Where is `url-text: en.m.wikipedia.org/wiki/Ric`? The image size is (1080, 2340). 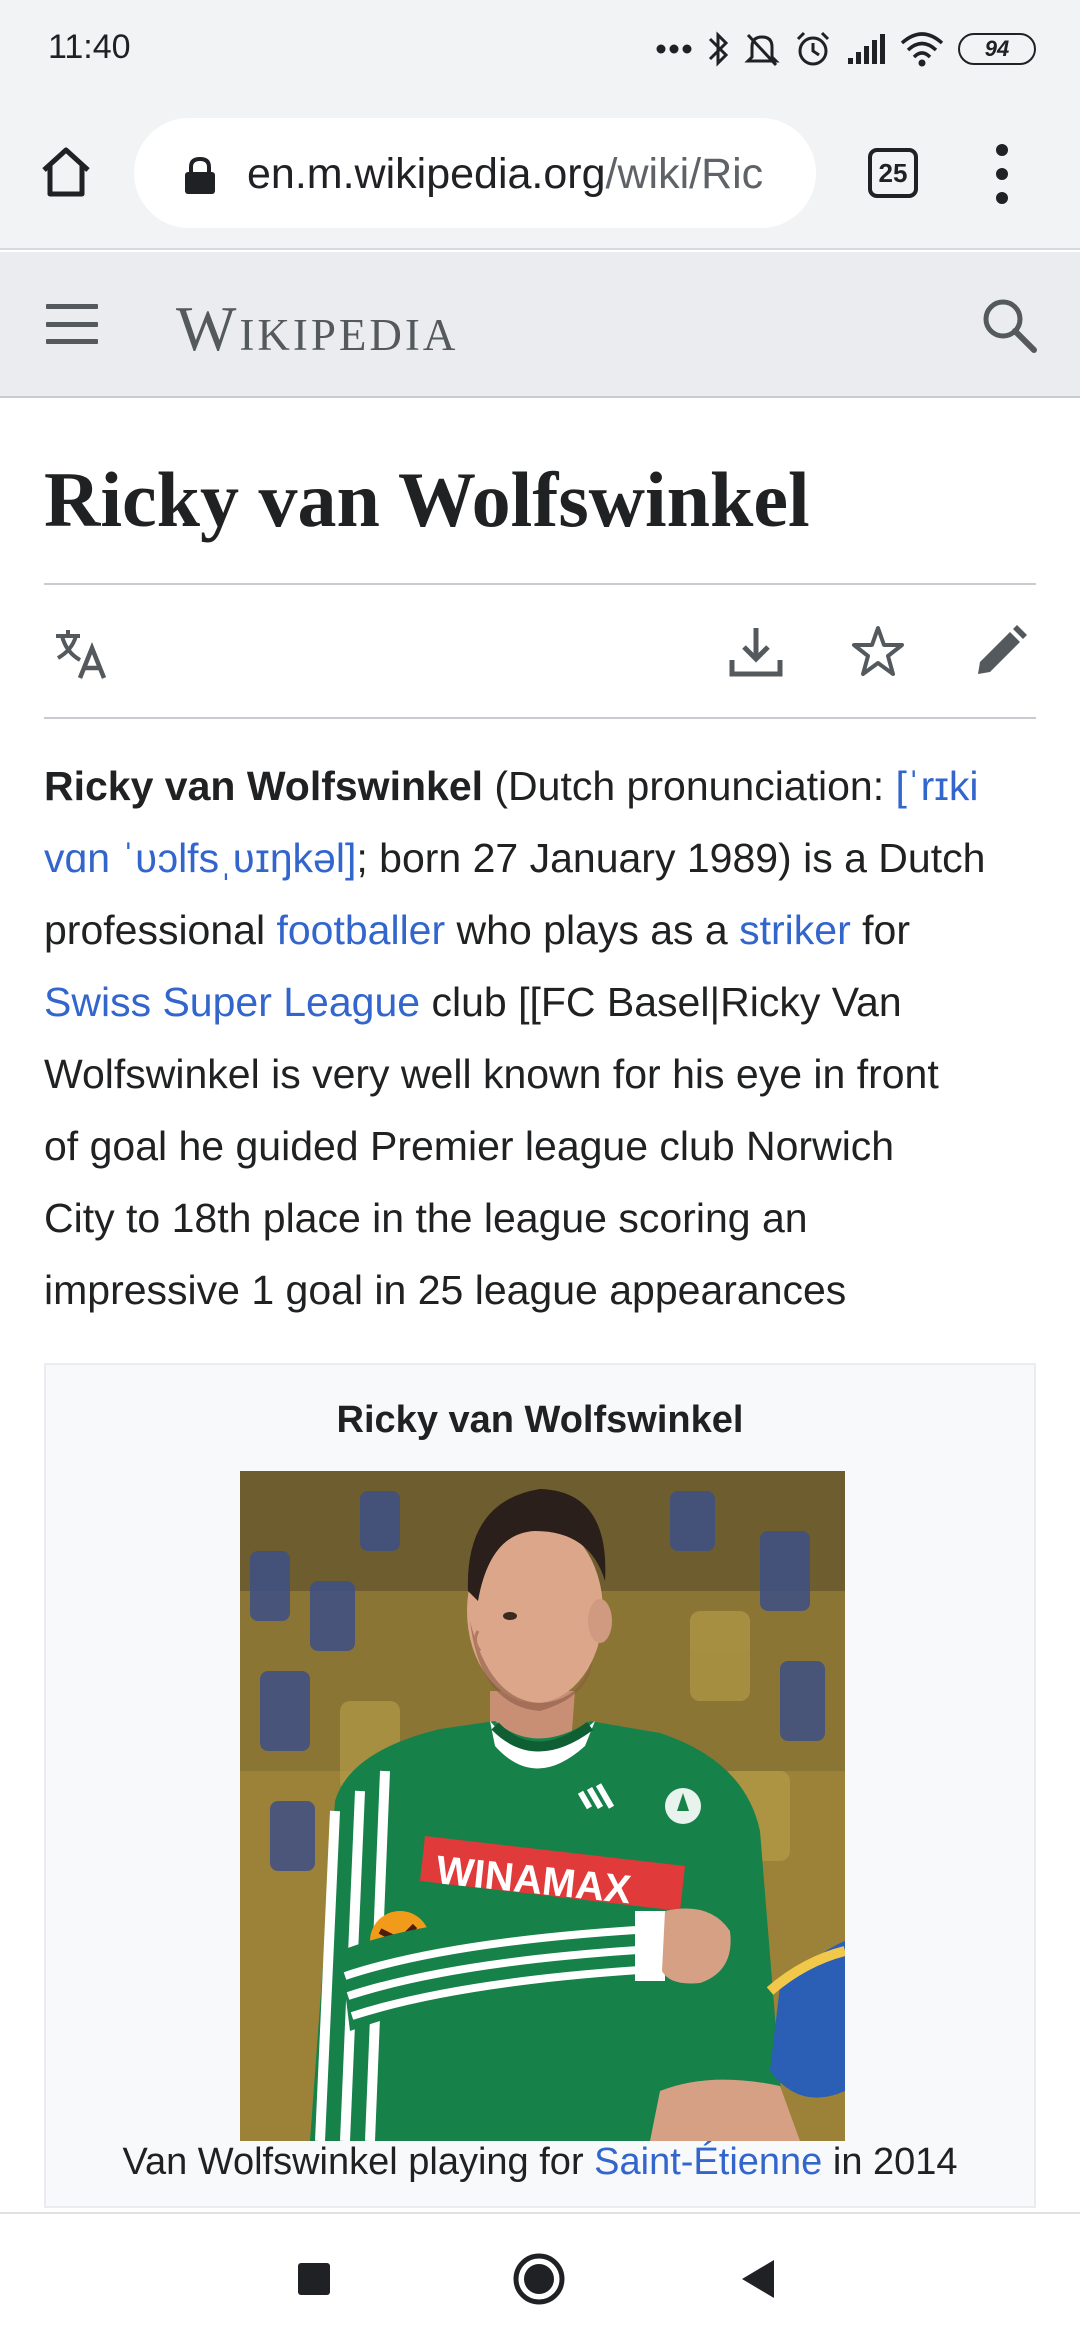
url-text: en.m.wikipedia.org/wiki/Ric is located at coordinates (505, 174).